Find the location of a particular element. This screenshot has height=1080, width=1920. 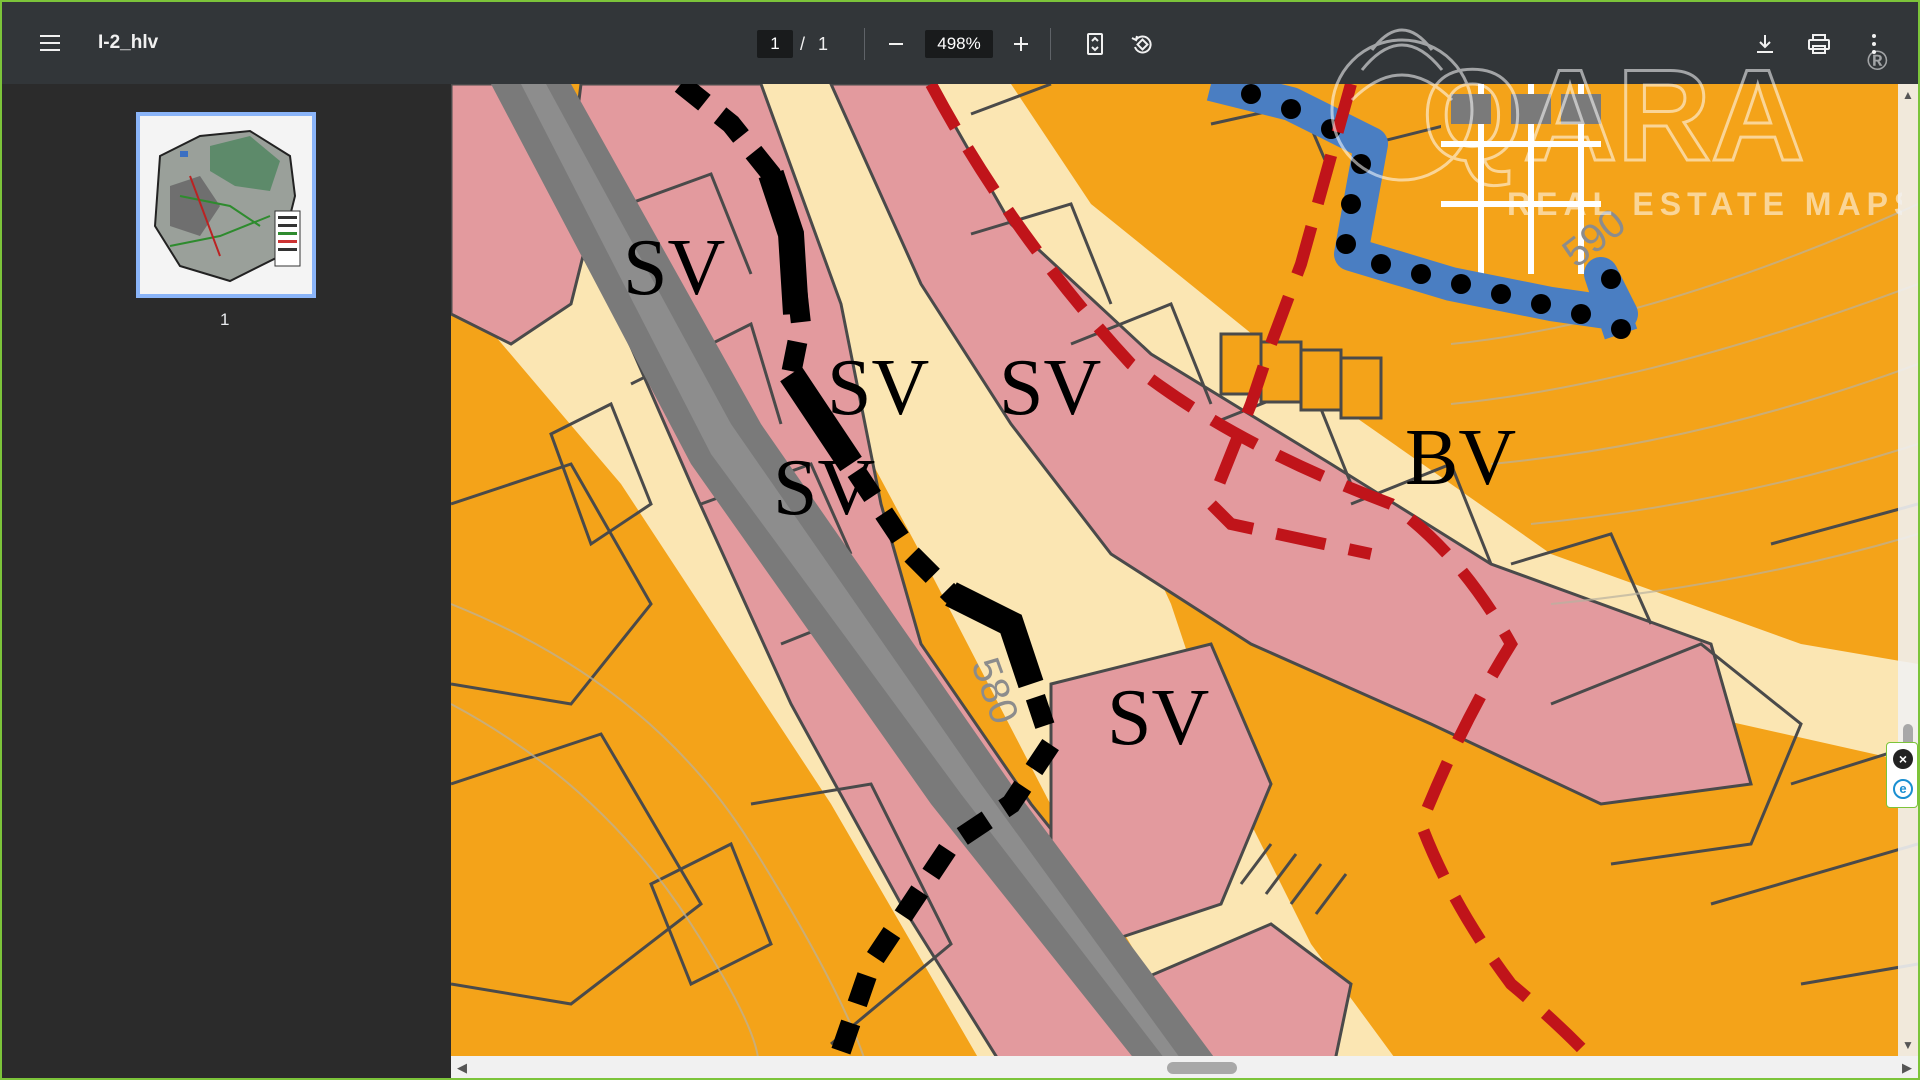

vertical-scrollbar: ▲ ▼ is located at coordinates (1908, 570).